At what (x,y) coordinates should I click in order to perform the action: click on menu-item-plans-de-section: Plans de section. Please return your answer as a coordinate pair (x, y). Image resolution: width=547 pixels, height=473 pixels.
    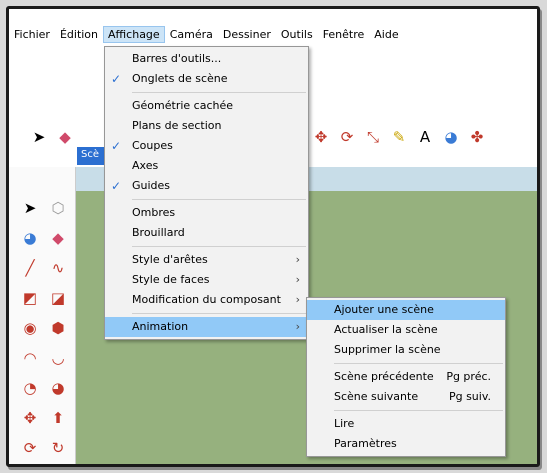
    Looking at the image, I should click on (206, 126).